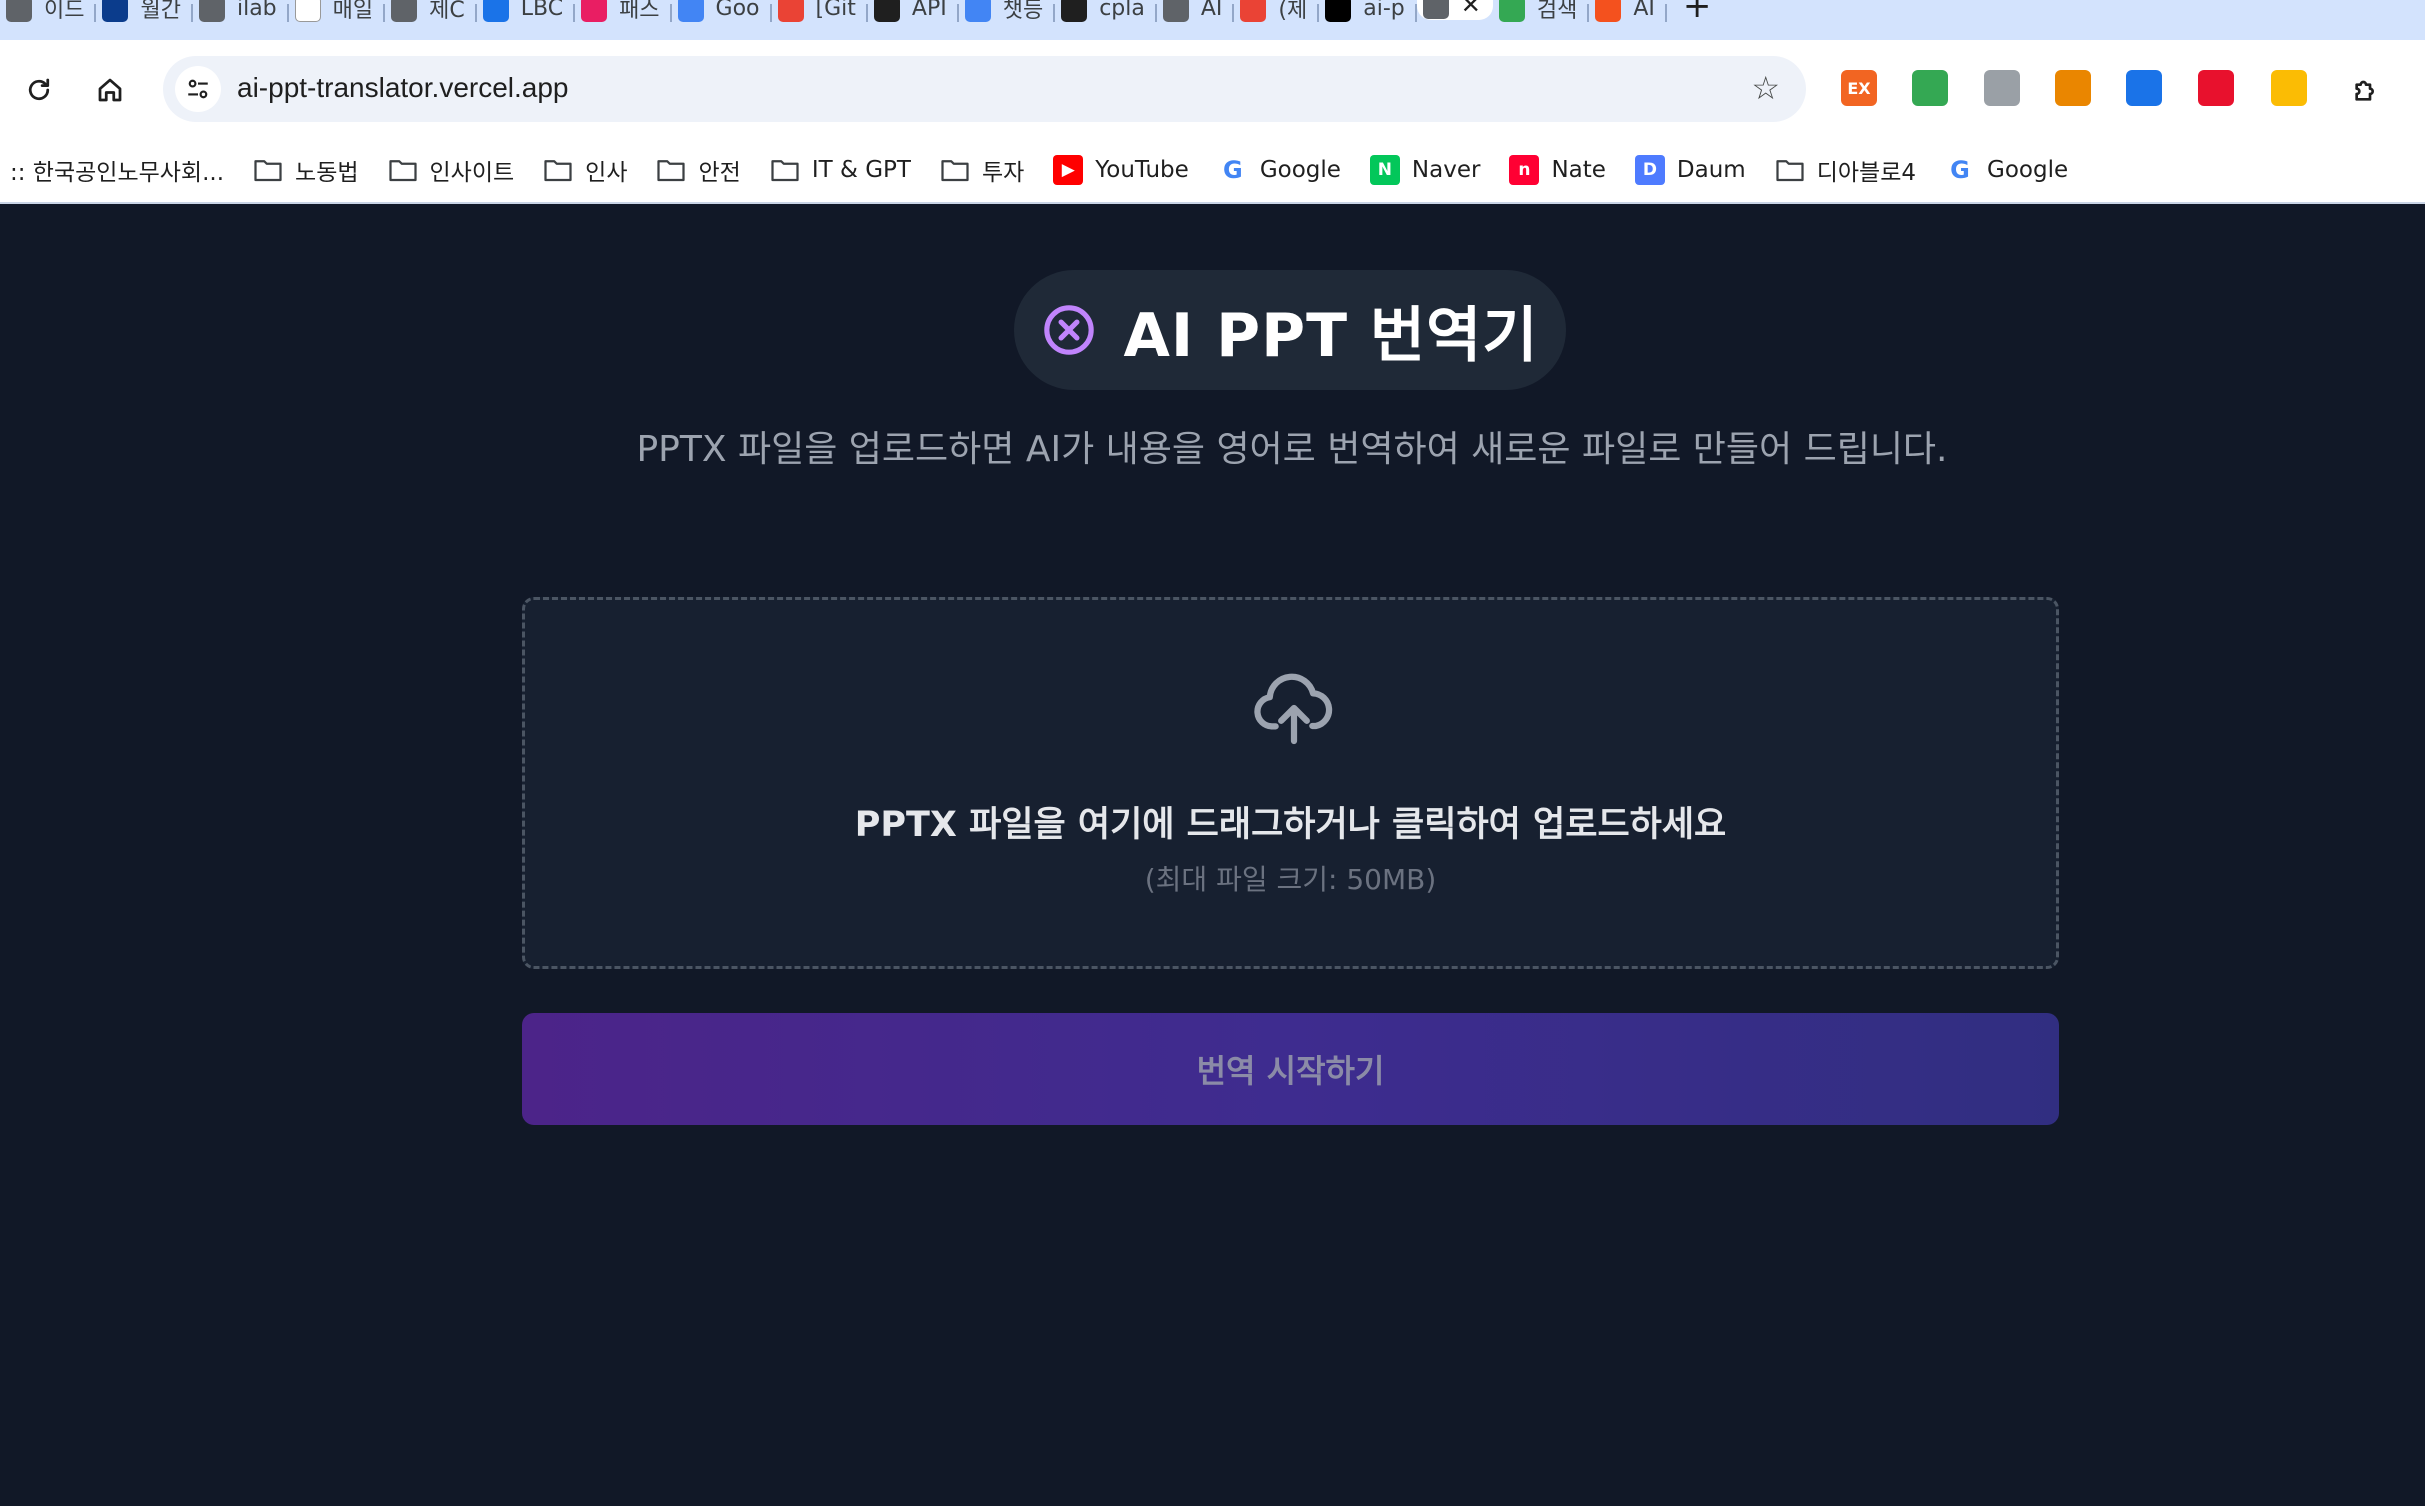 Image resolution: width=2425 pixels, height=1506 pixels. Describe the element at coordinates (1338, 11) in the screenshot. I see `vercel-icon` at that location.